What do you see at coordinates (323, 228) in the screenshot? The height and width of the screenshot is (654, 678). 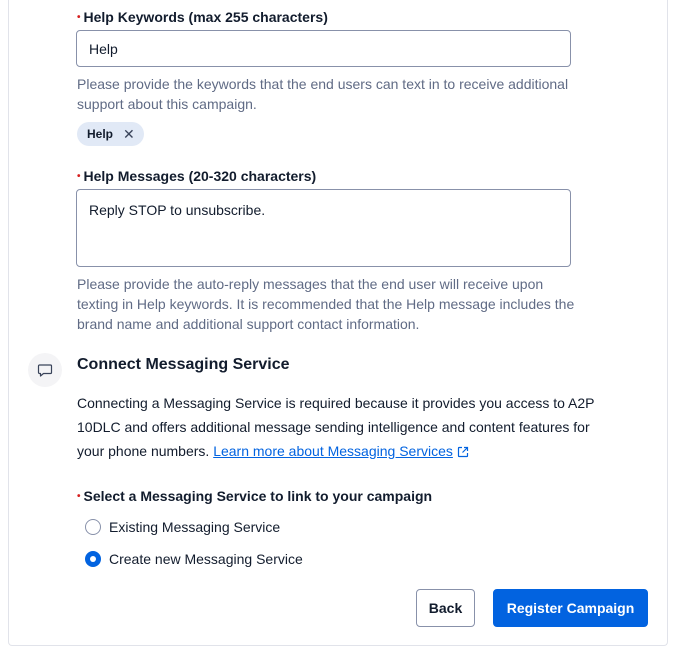 I see `help-messages-textarea: Reply STOP to unsubscribe.` at bounding box center [323, 228].